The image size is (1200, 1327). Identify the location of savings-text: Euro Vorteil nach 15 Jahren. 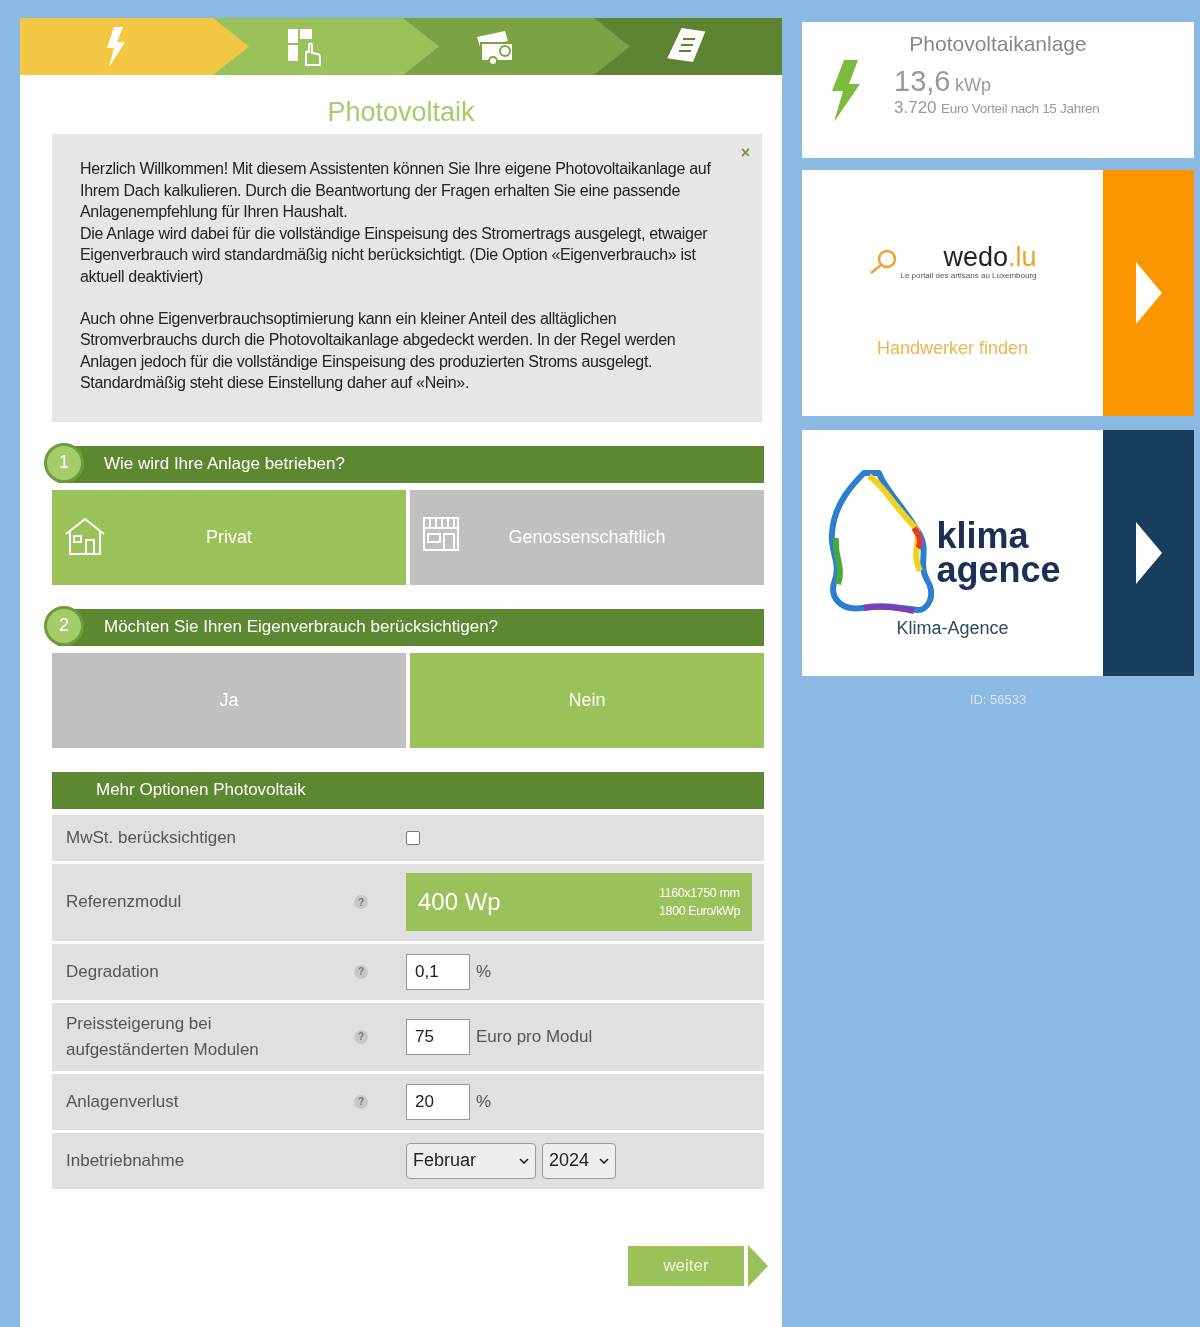
(1020, 108).